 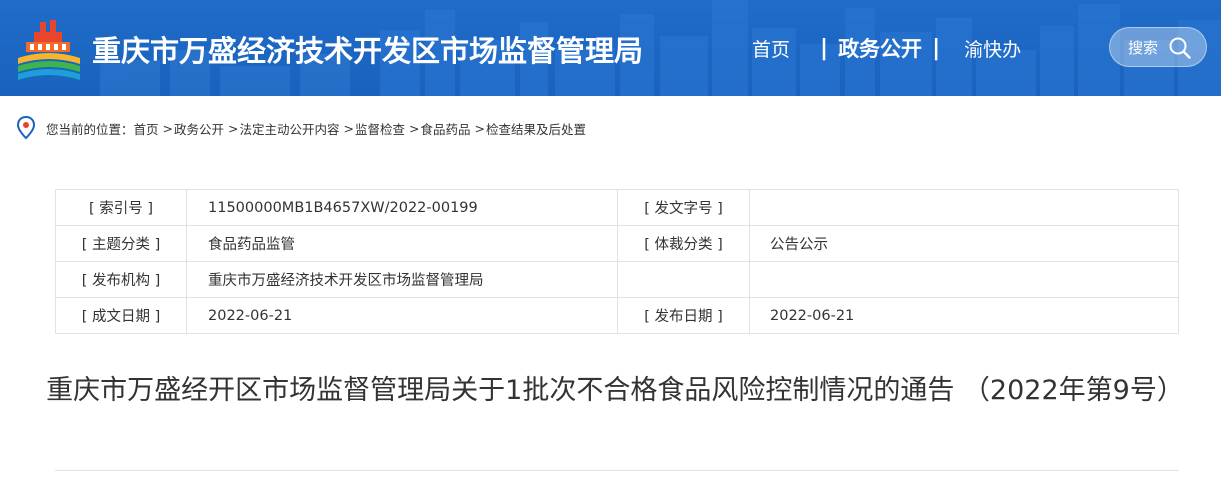 I want to click on nav-home: 首页, so click(x=771, y=48).